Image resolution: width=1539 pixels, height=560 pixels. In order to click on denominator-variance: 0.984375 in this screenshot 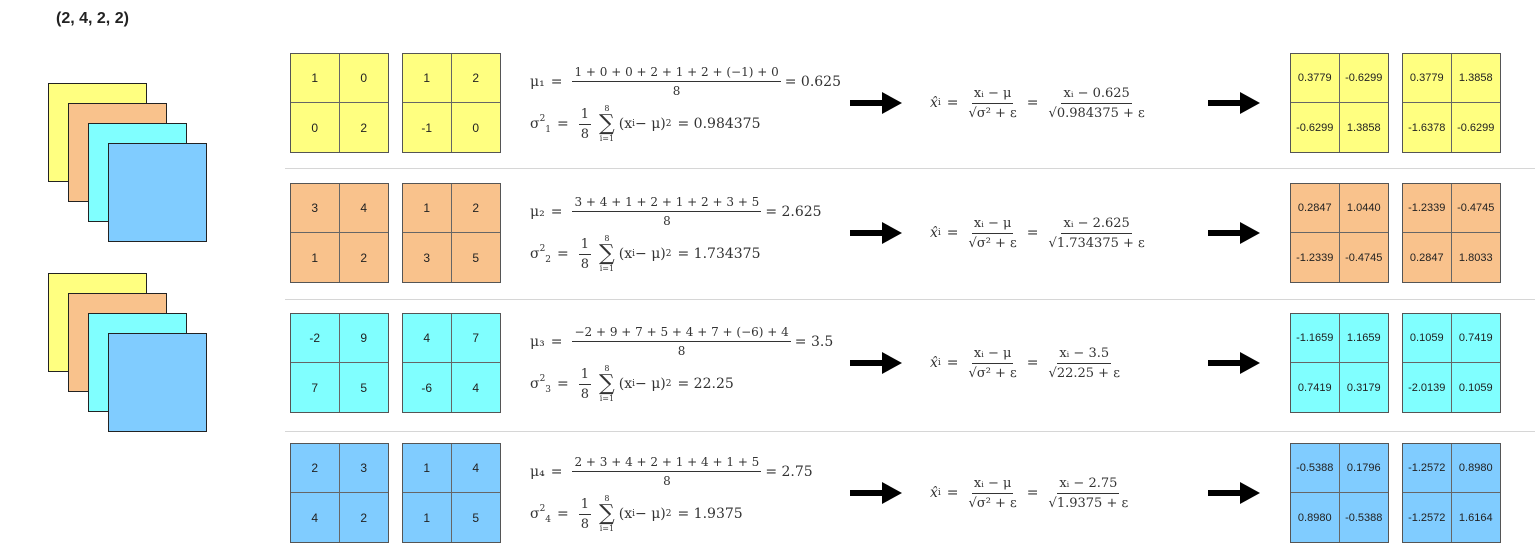, I will do `click(1087, 113)`.